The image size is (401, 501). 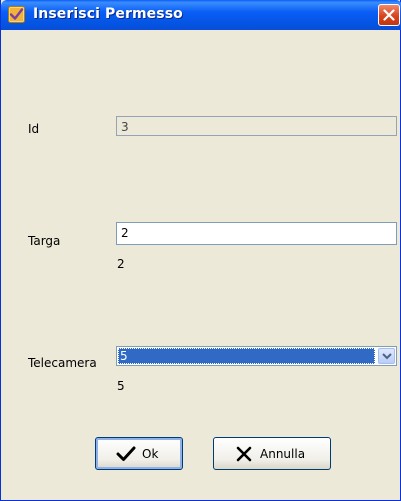 What do you see at coordinates (150, 454) in the screenshot?
I see `ok-button-label: Ok` at bounding box center [150, 454].